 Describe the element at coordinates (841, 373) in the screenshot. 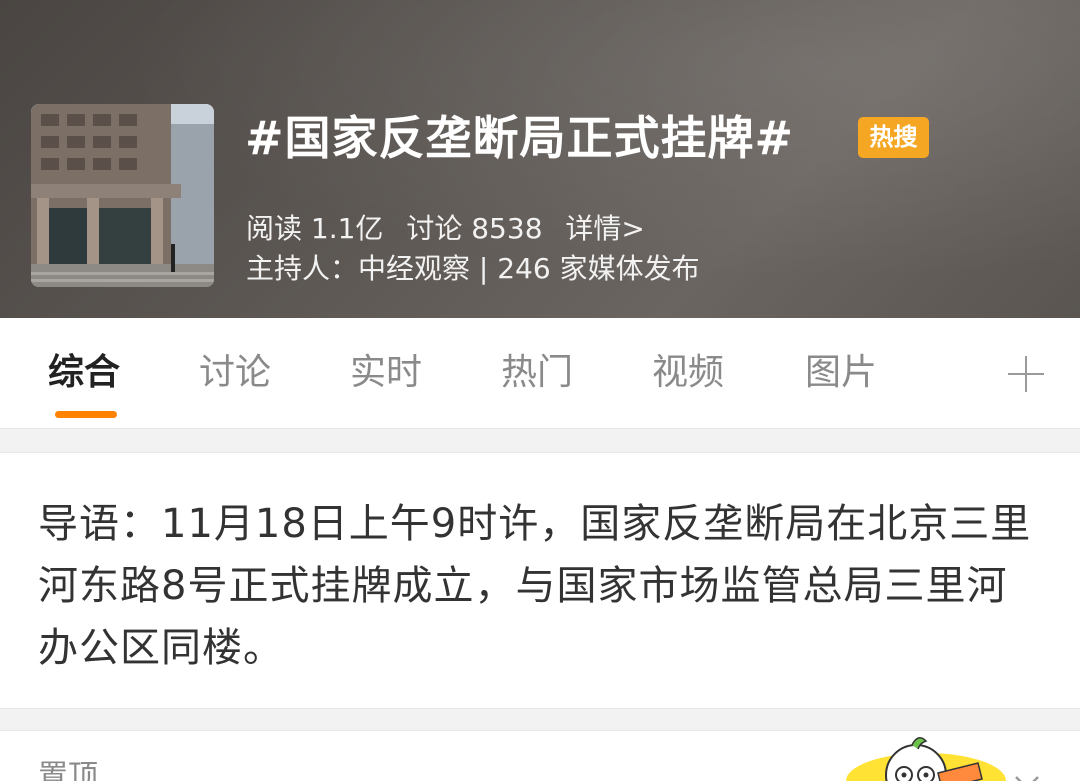

I see `tab-images: 图片` at that location.